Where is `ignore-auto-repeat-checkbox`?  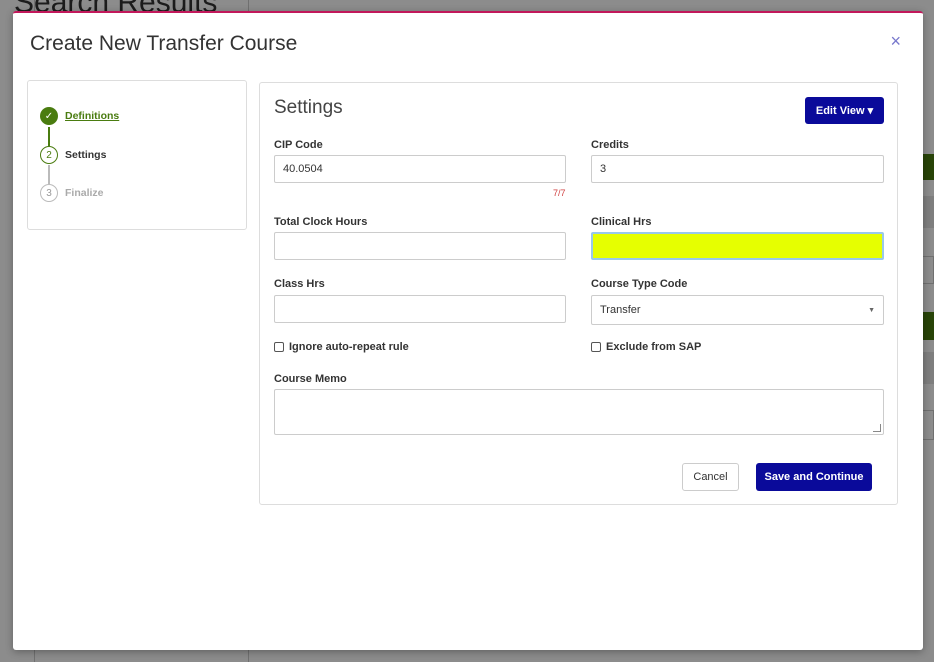
ignore-auto-repeat-checkbox is located at coordinates (279, 347).